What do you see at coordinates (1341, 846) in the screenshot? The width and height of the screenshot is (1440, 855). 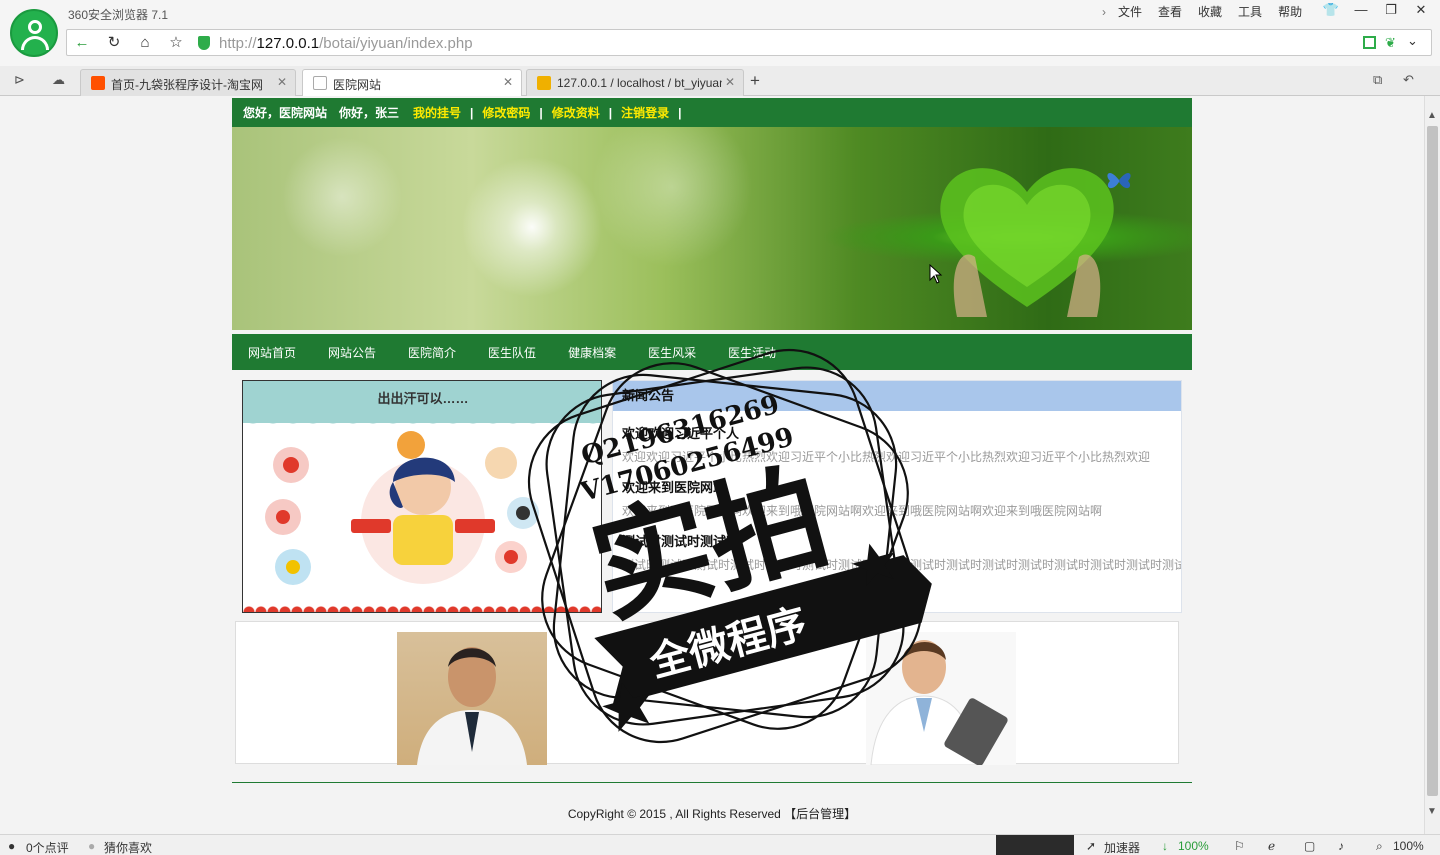 I see `sound-icon: ♪` at bounding box center [1341, 846].